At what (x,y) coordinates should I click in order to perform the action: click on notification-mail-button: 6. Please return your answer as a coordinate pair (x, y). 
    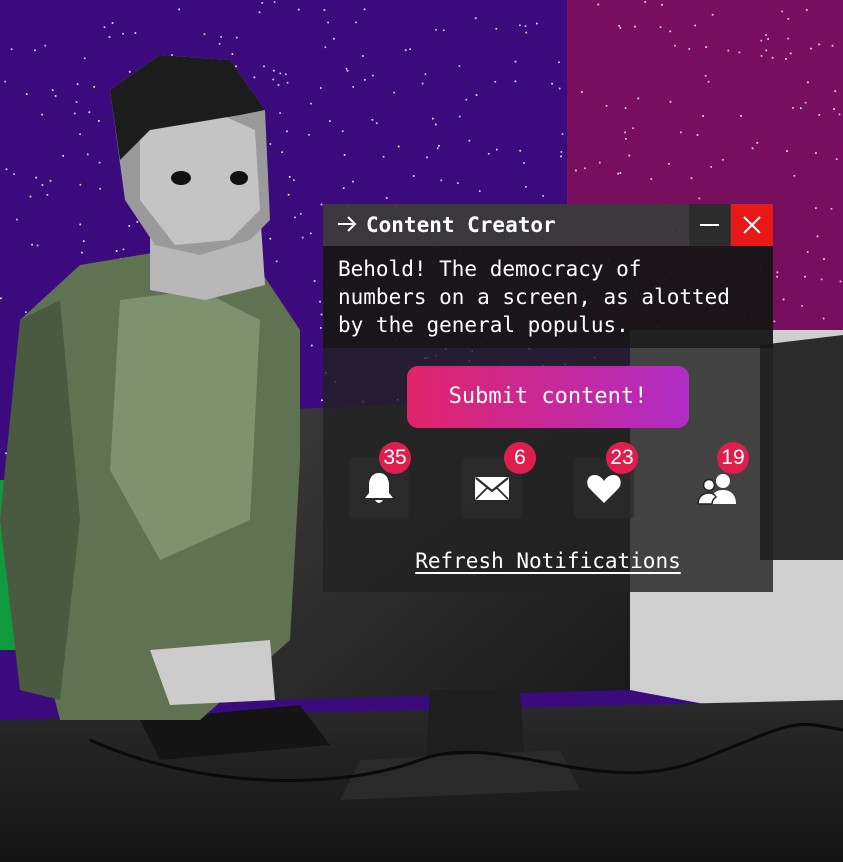
    Looking at the image, I should click on (499, 480).